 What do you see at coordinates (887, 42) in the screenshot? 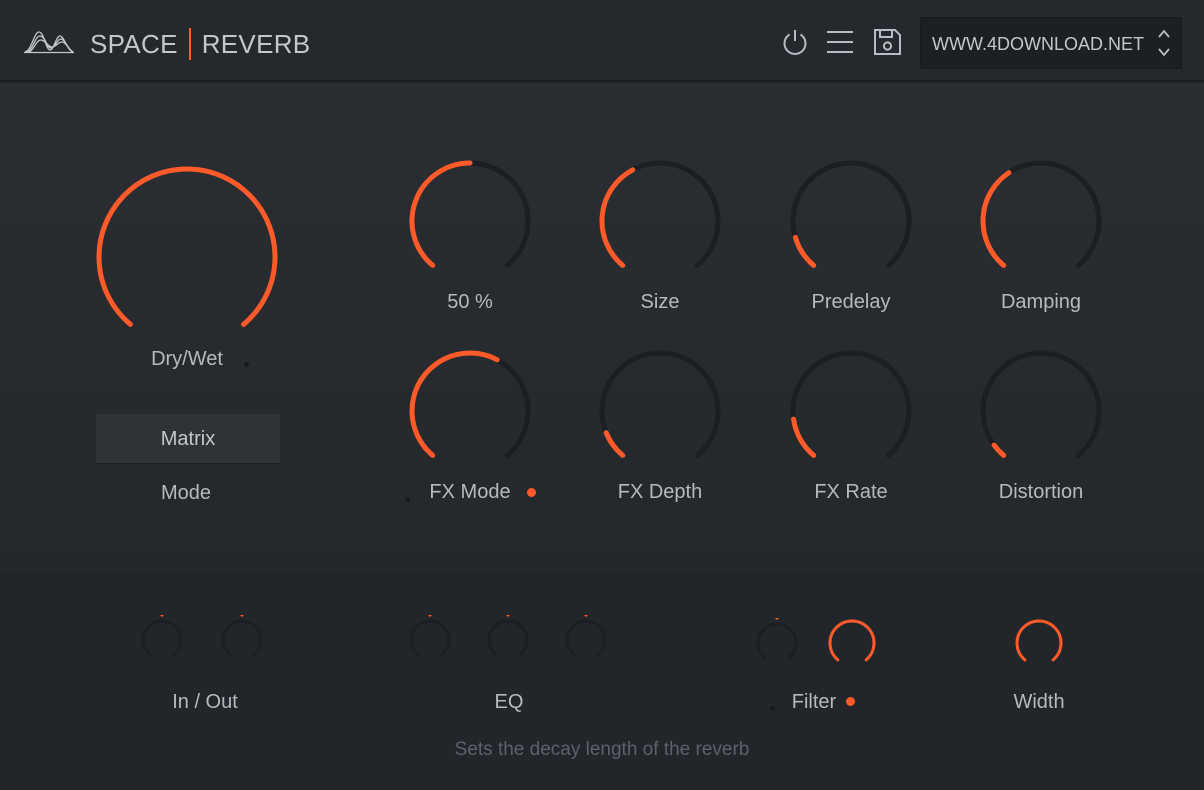
I see `save-icon` at bounding box center [887, 42].